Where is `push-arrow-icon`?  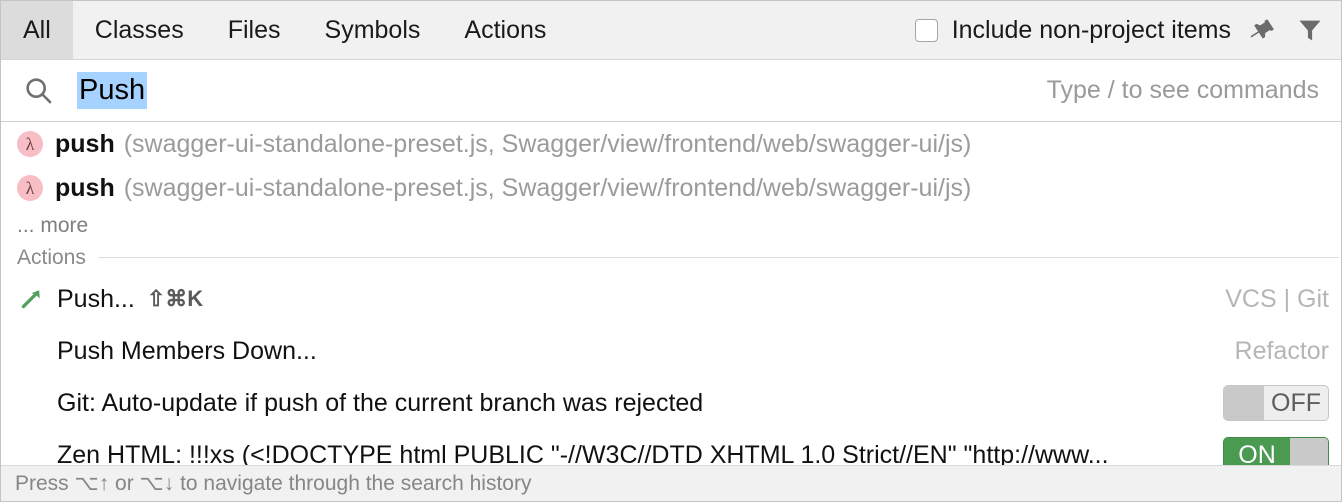
push-arrow-icon is located at coordinates (31, 299).